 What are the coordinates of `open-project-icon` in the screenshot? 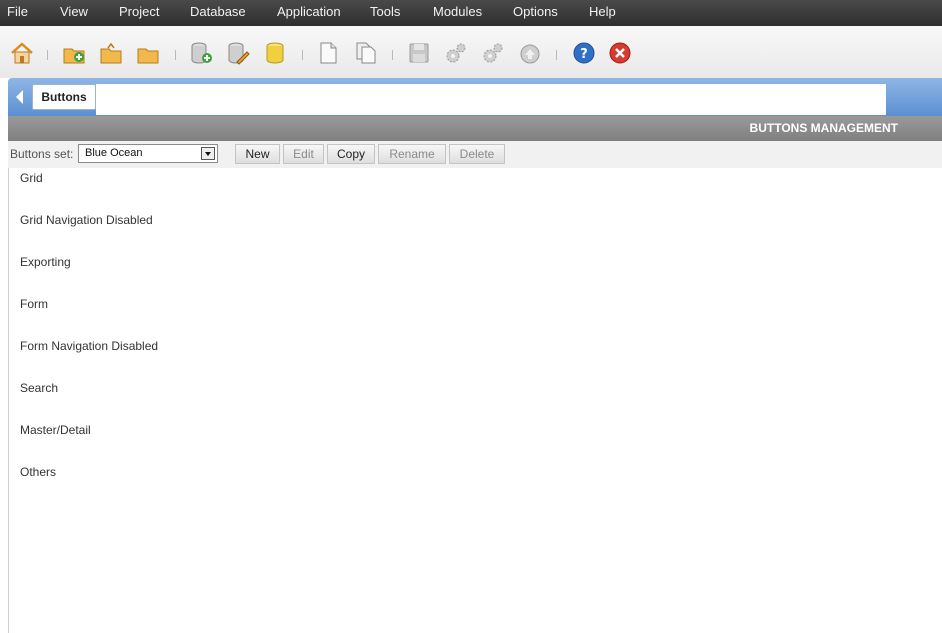 It's located at (111, 53).